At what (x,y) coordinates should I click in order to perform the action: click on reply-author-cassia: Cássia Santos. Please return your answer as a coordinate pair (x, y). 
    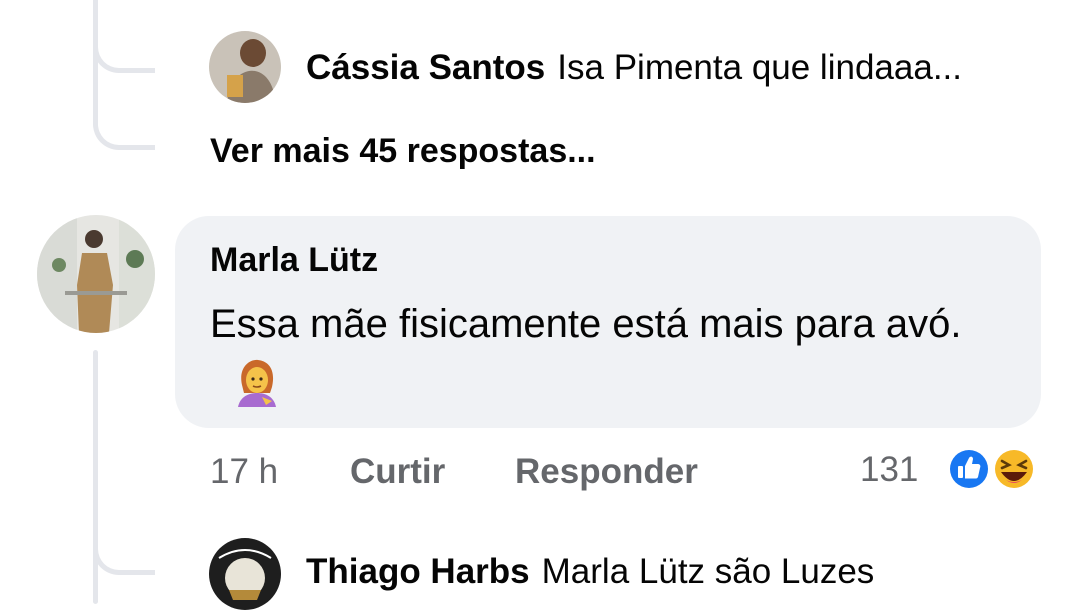
    Looking at the image, I should click on (425, 67).